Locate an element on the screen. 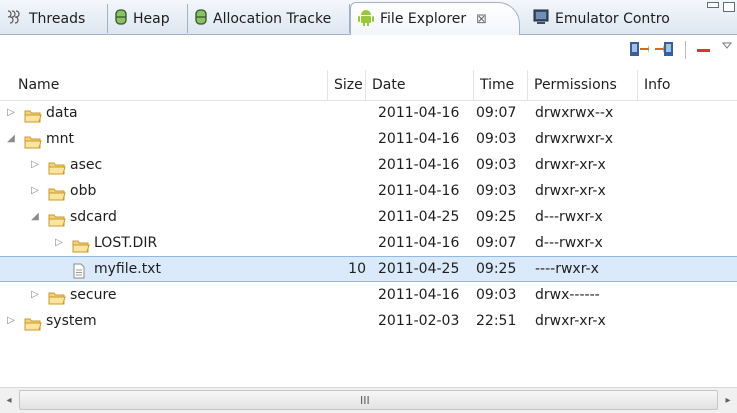 This screenshot has height=413, width=737. threads-icon is located at coordinates (15, 19).